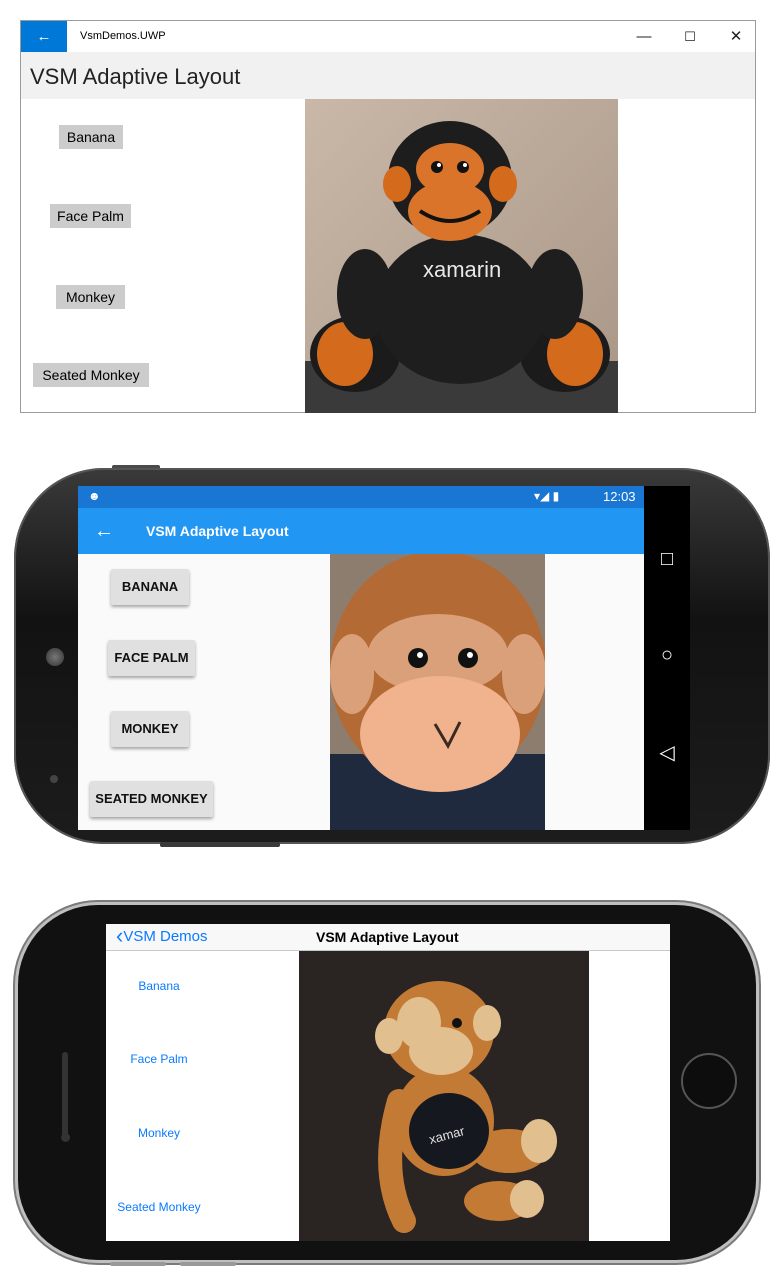  Describe the element at coordinates (690, 36) in the screenshot. I see `maximize-icon: ☐` at that location.